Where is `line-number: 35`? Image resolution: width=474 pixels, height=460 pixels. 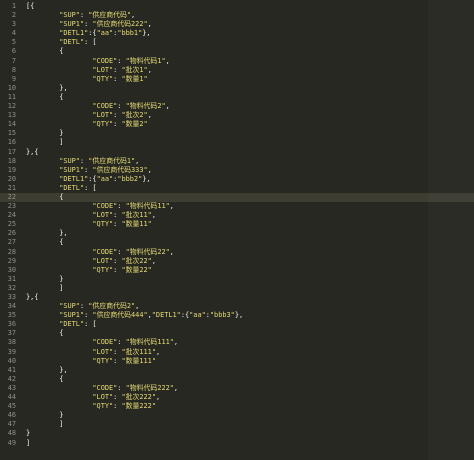 line-number: 35 is located at coordinates (11, 315).